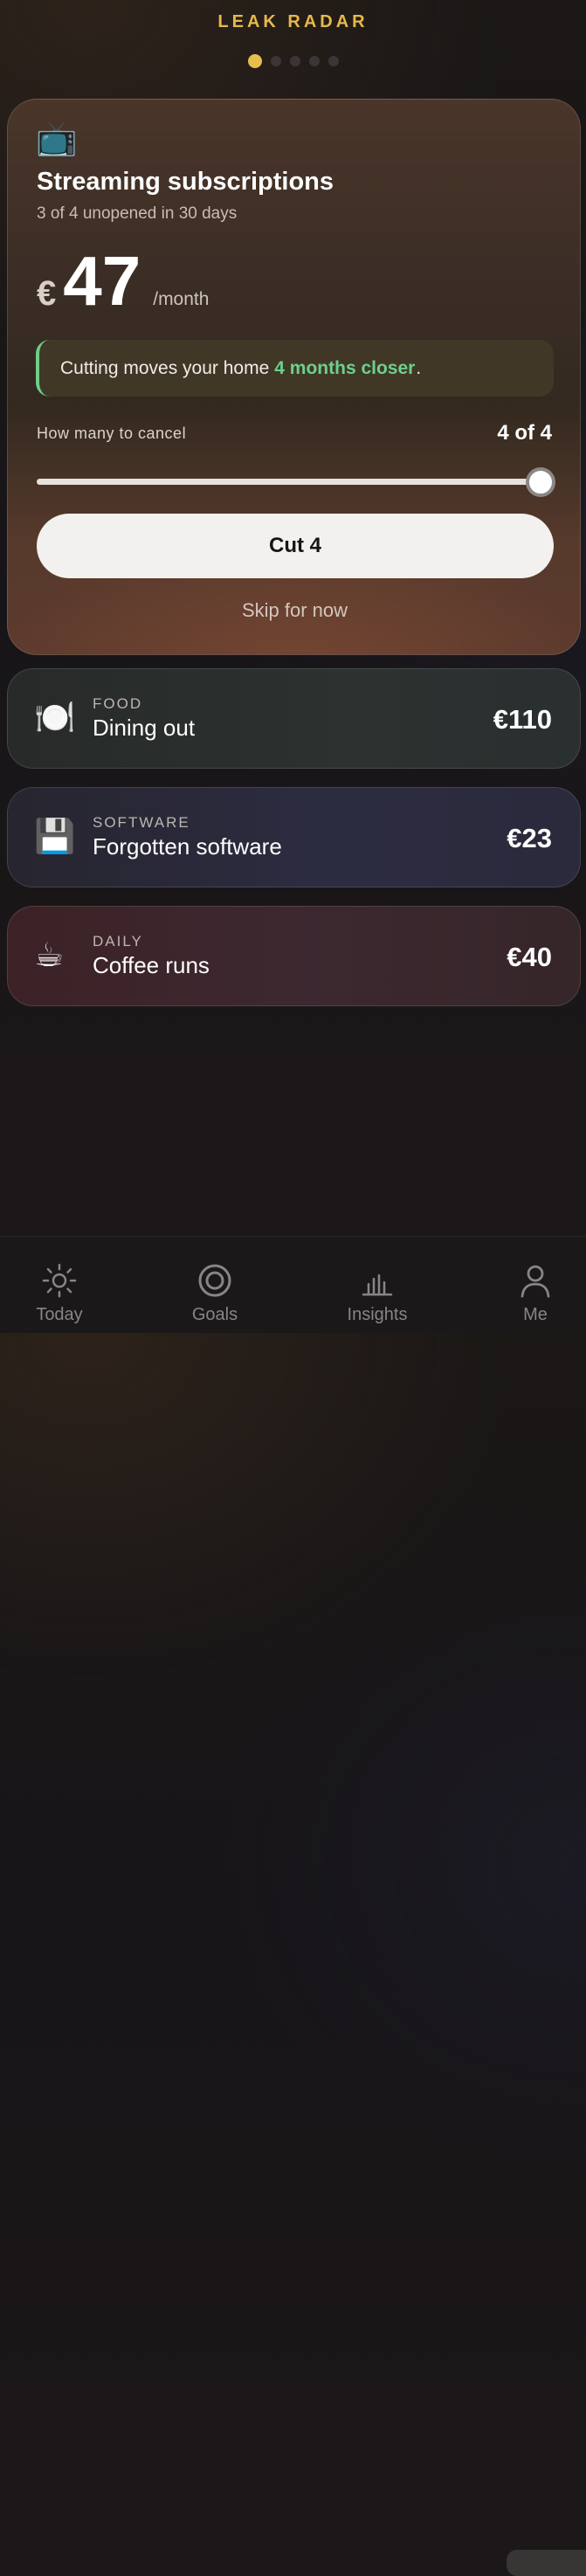 This screenshot has height=2576, width=586. What do you see at coordinates (294, 837) in the screenshot?
I see `leak-card-software: 💾 SOFTWARE Forgotten software €23` at bounding box center [294, 837].